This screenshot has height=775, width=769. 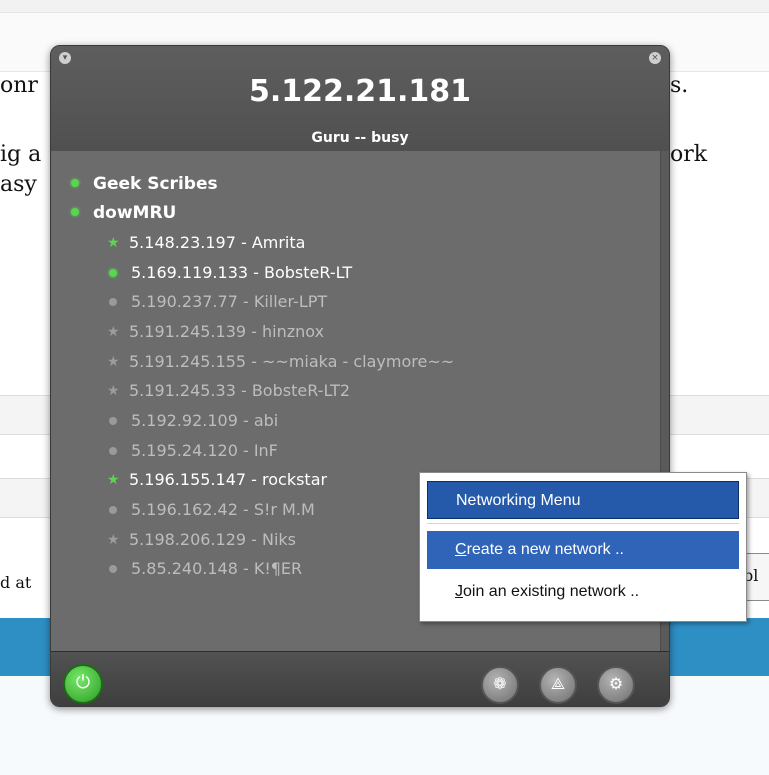 I want to click on peer-label: 5.85.240.148 - K!¶ER, so click(x=217, y=568).